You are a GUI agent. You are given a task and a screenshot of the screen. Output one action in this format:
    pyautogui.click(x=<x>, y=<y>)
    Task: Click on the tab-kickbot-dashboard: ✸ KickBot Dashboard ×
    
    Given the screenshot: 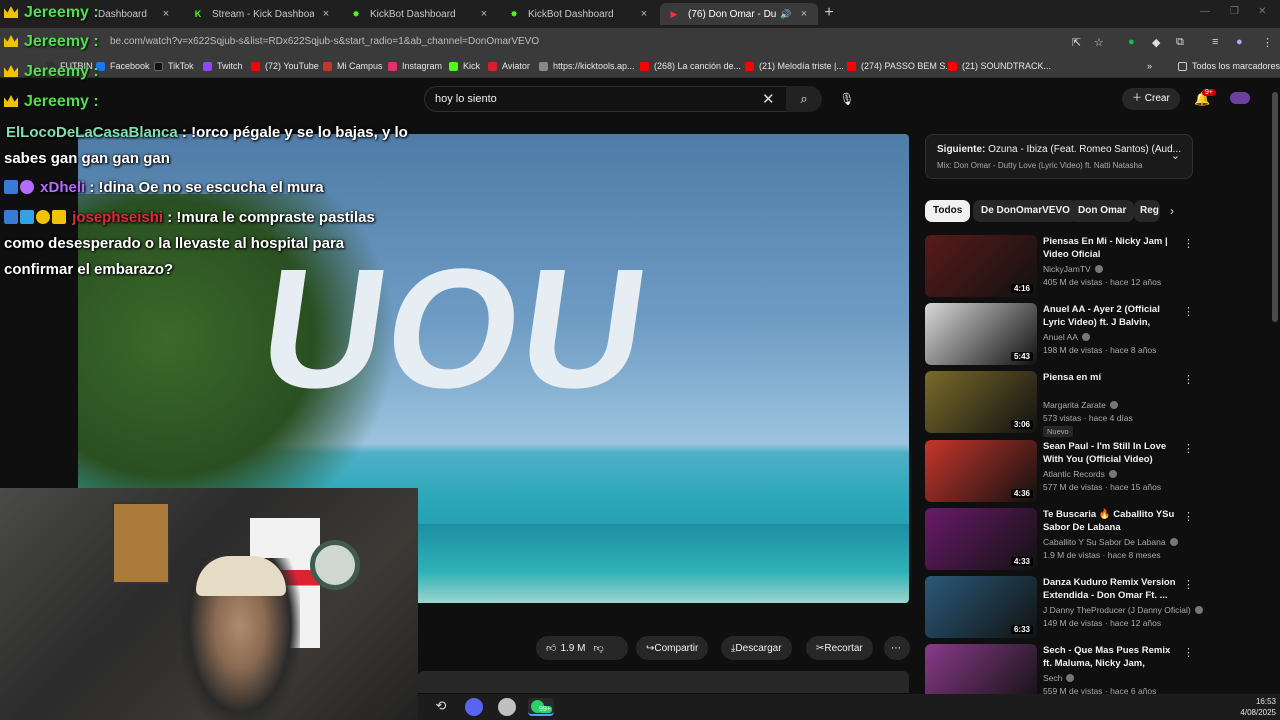 What is the action you would take?
    pyautogui.click(x=420, y=14)
    